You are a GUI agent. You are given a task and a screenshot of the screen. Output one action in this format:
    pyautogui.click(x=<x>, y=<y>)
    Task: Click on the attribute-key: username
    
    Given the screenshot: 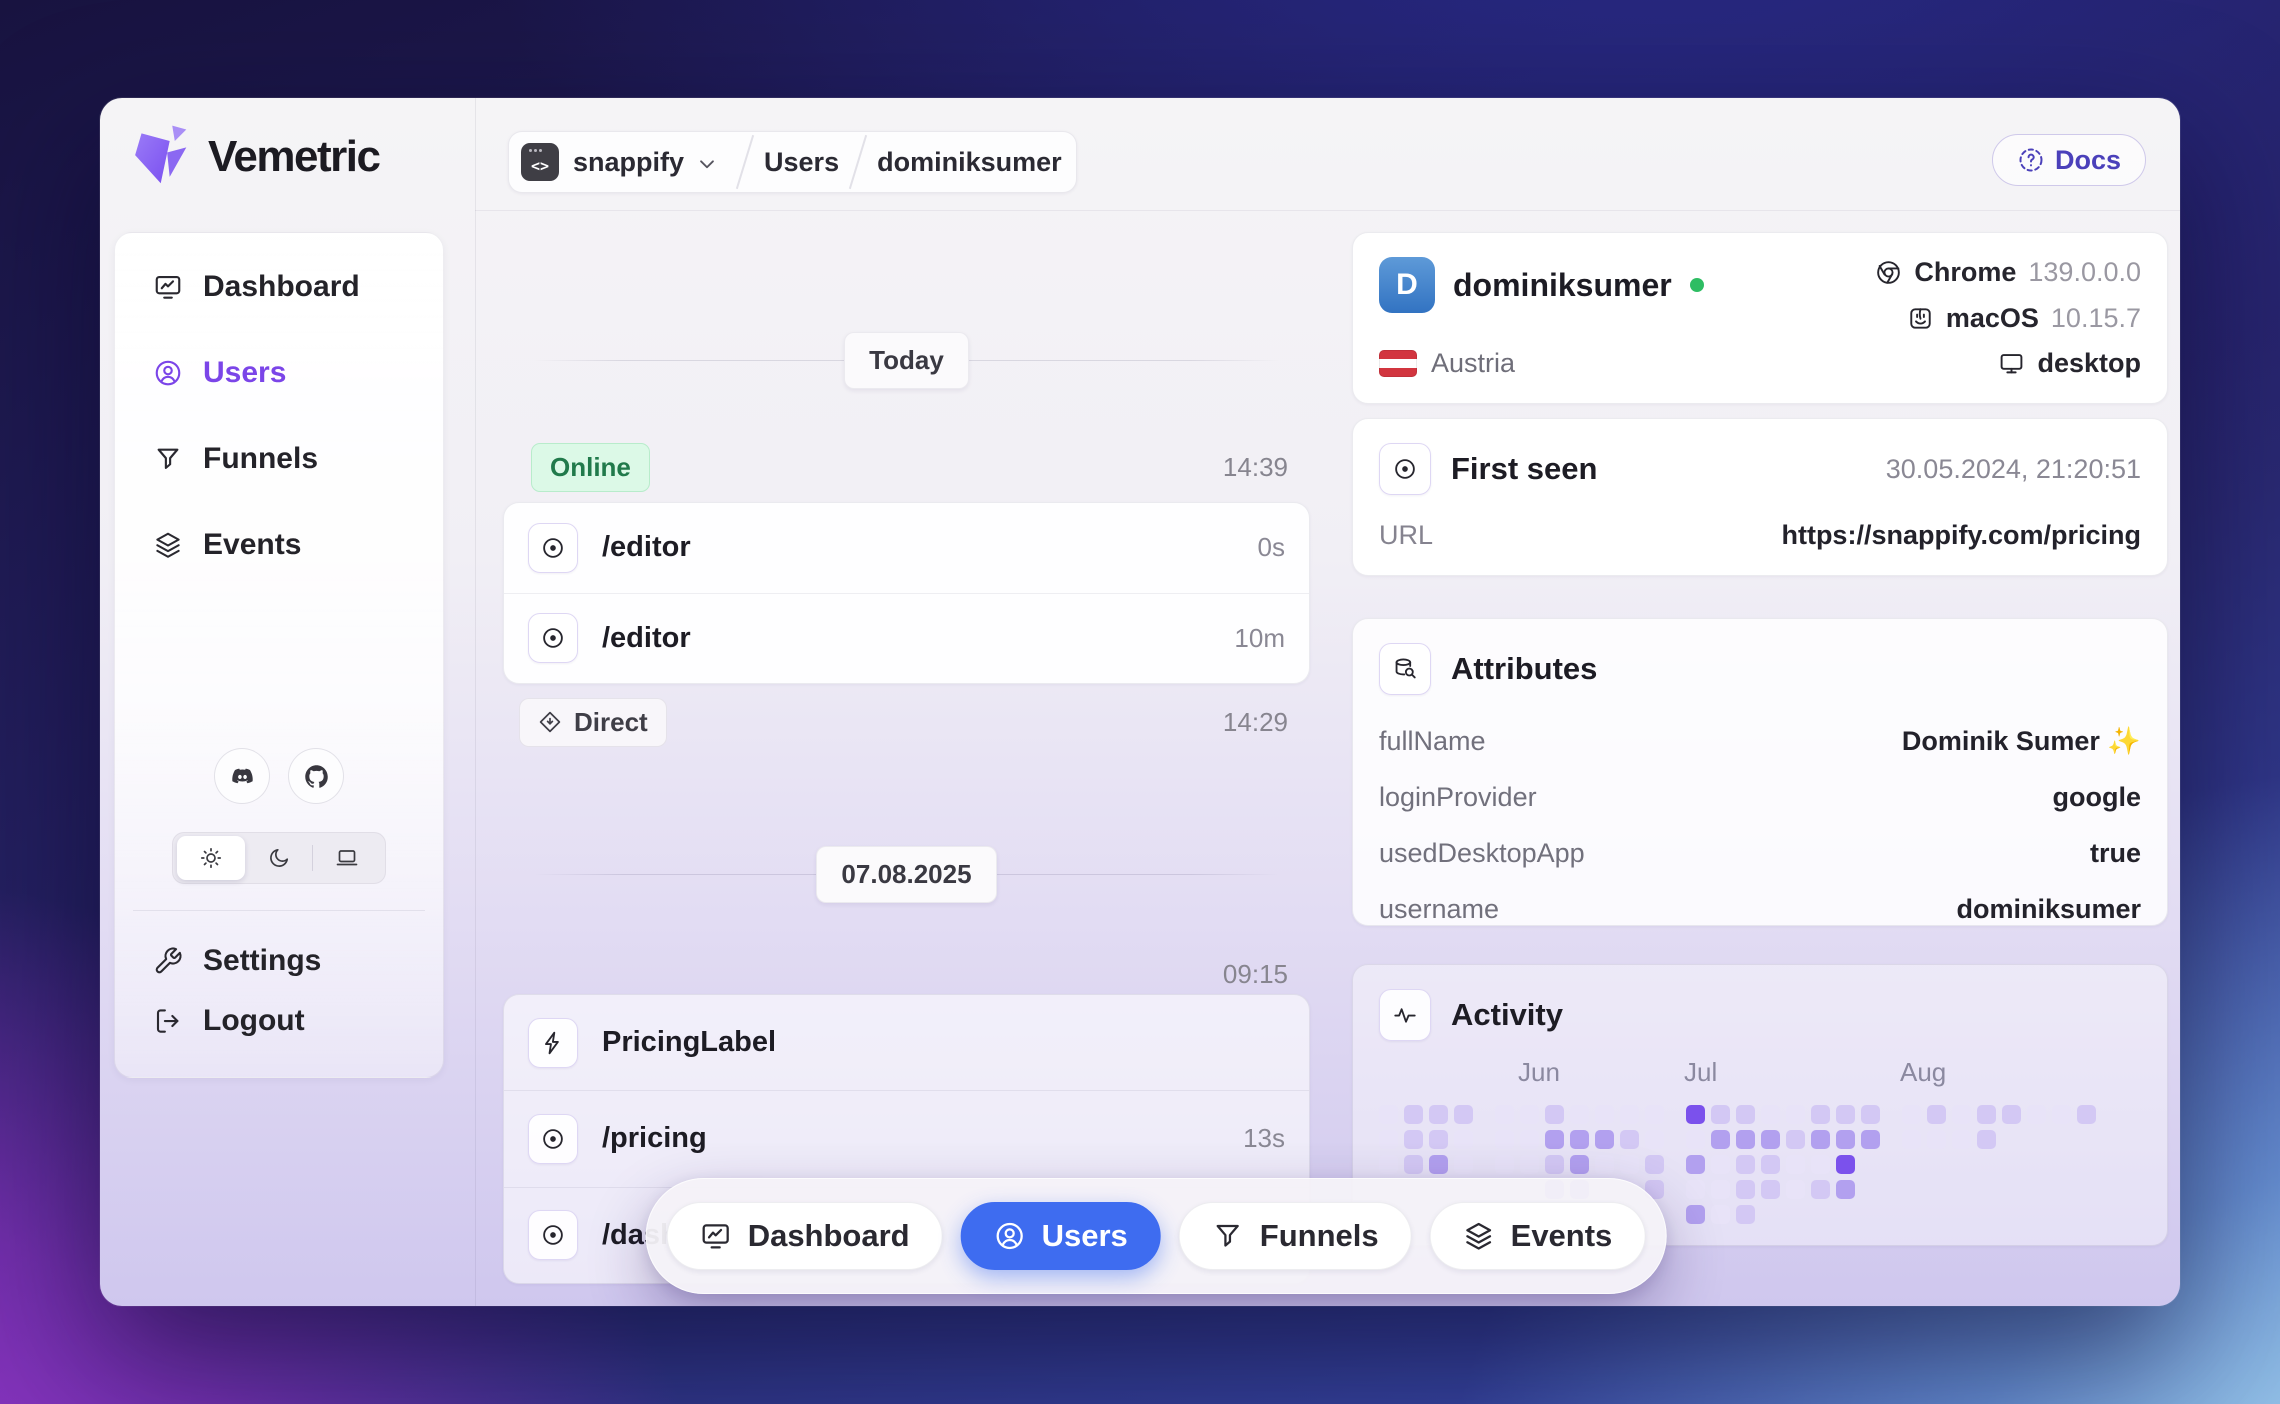 What is the action you would take?
    pyautogui.click(x=1439, y=908)
    